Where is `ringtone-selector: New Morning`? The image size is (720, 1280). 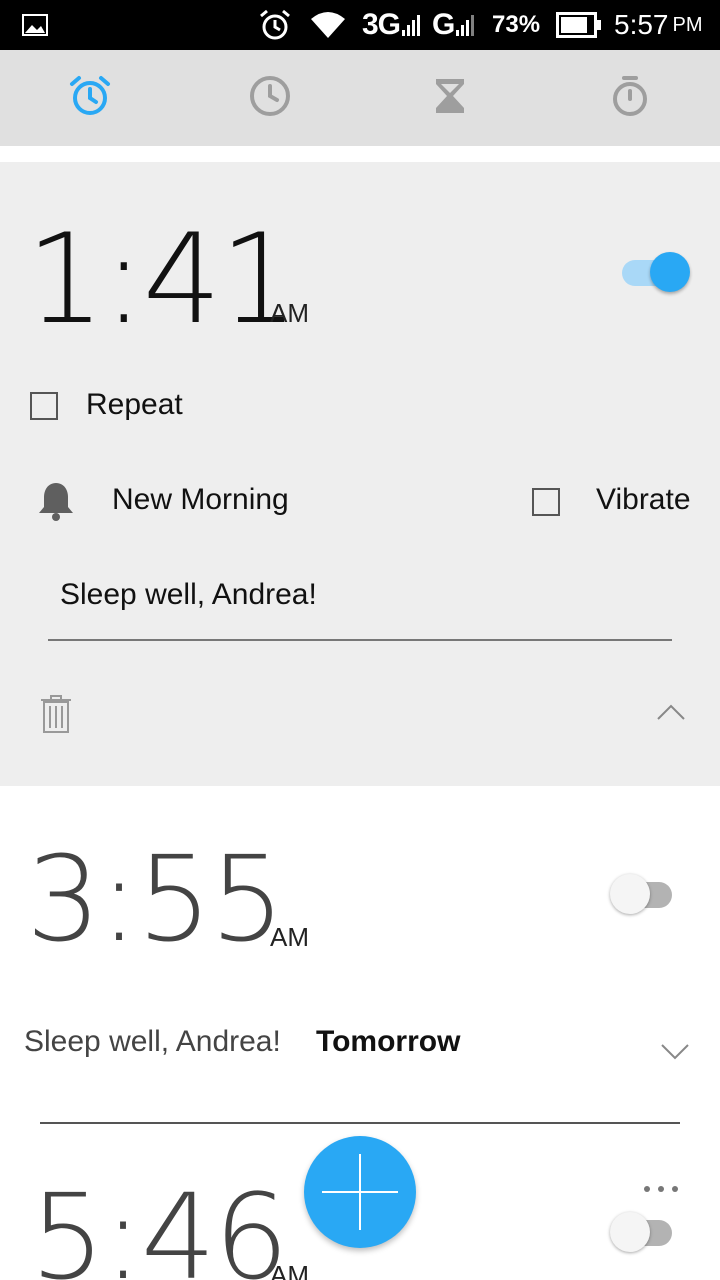 ringtone-selector: New Morning is located at coordinates (200, 500).